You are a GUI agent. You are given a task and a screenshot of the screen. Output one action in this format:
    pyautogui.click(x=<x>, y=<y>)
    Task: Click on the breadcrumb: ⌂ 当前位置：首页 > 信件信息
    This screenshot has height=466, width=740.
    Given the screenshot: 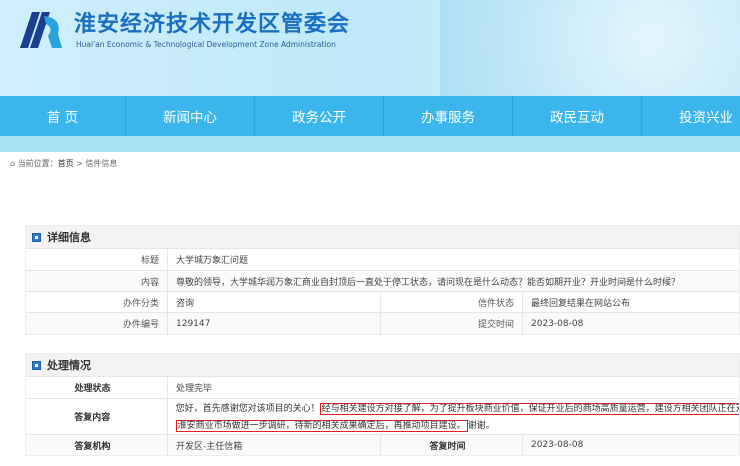 What is the action you would take?
    pyautogui.click(x=63, y=163)
    